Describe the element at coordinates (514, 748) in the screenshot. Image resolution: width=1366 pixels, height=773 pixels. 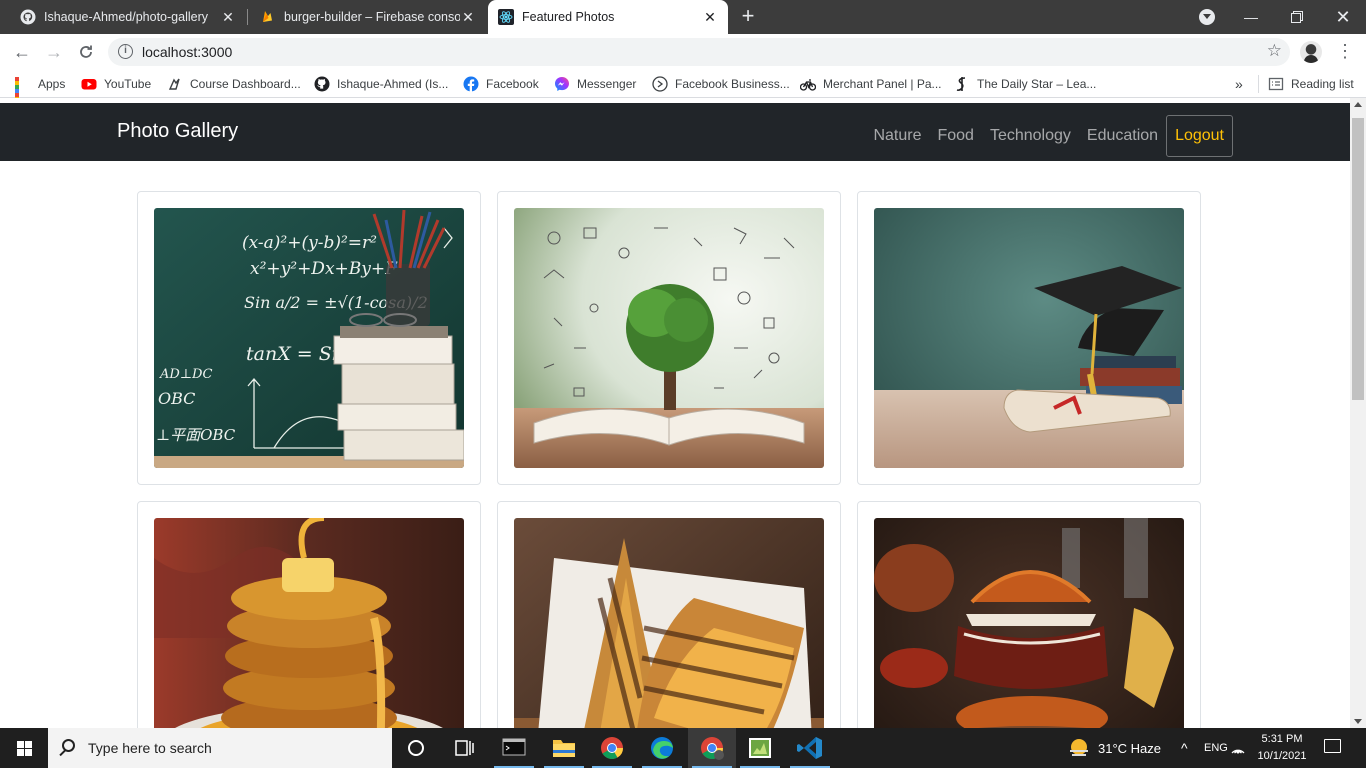
I see `taskbar-terminal` at that location.